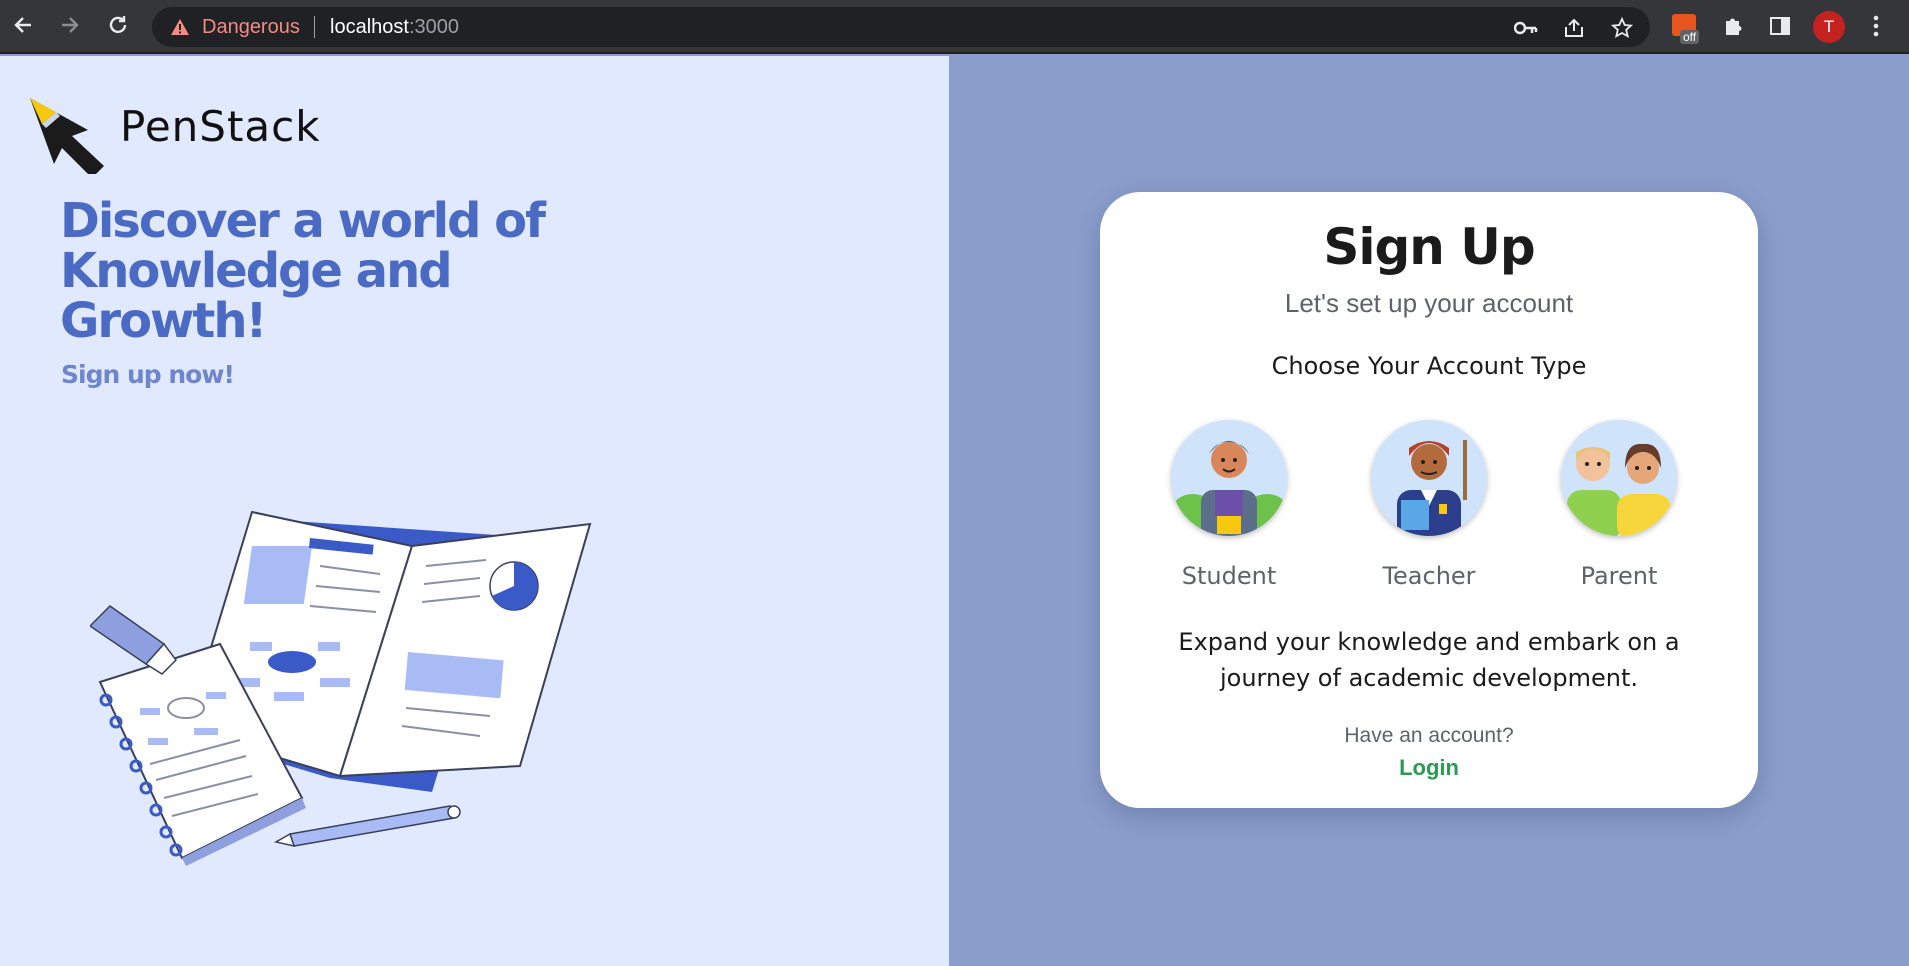  Describe the element at coordinates (1619, 576) in the screenshot. I see `parent-label: Parent` at that location.